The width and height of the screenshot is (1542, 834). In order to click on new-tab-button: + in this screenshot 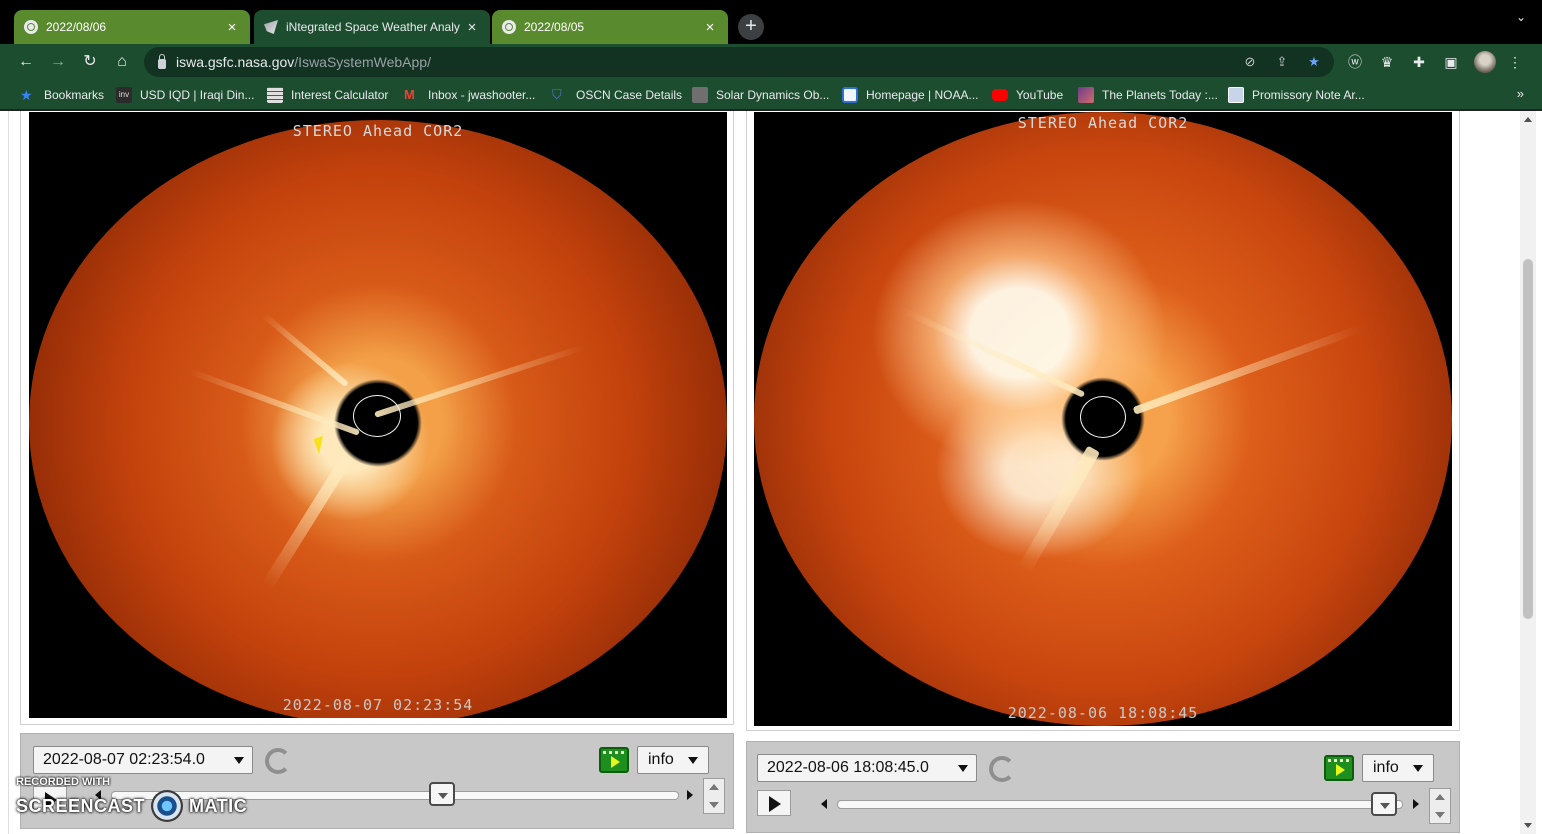, I will do `click(751, 27)`.